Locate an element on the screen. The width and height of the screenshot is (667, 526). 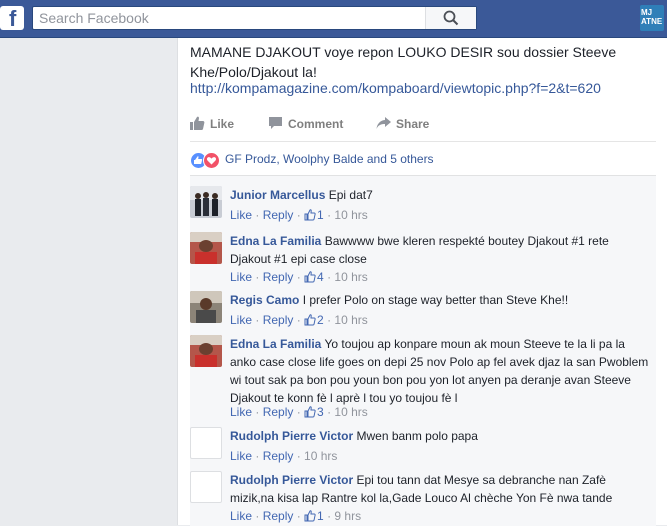
post-actions: Like Comment Share is located at coordinates (423, 124).